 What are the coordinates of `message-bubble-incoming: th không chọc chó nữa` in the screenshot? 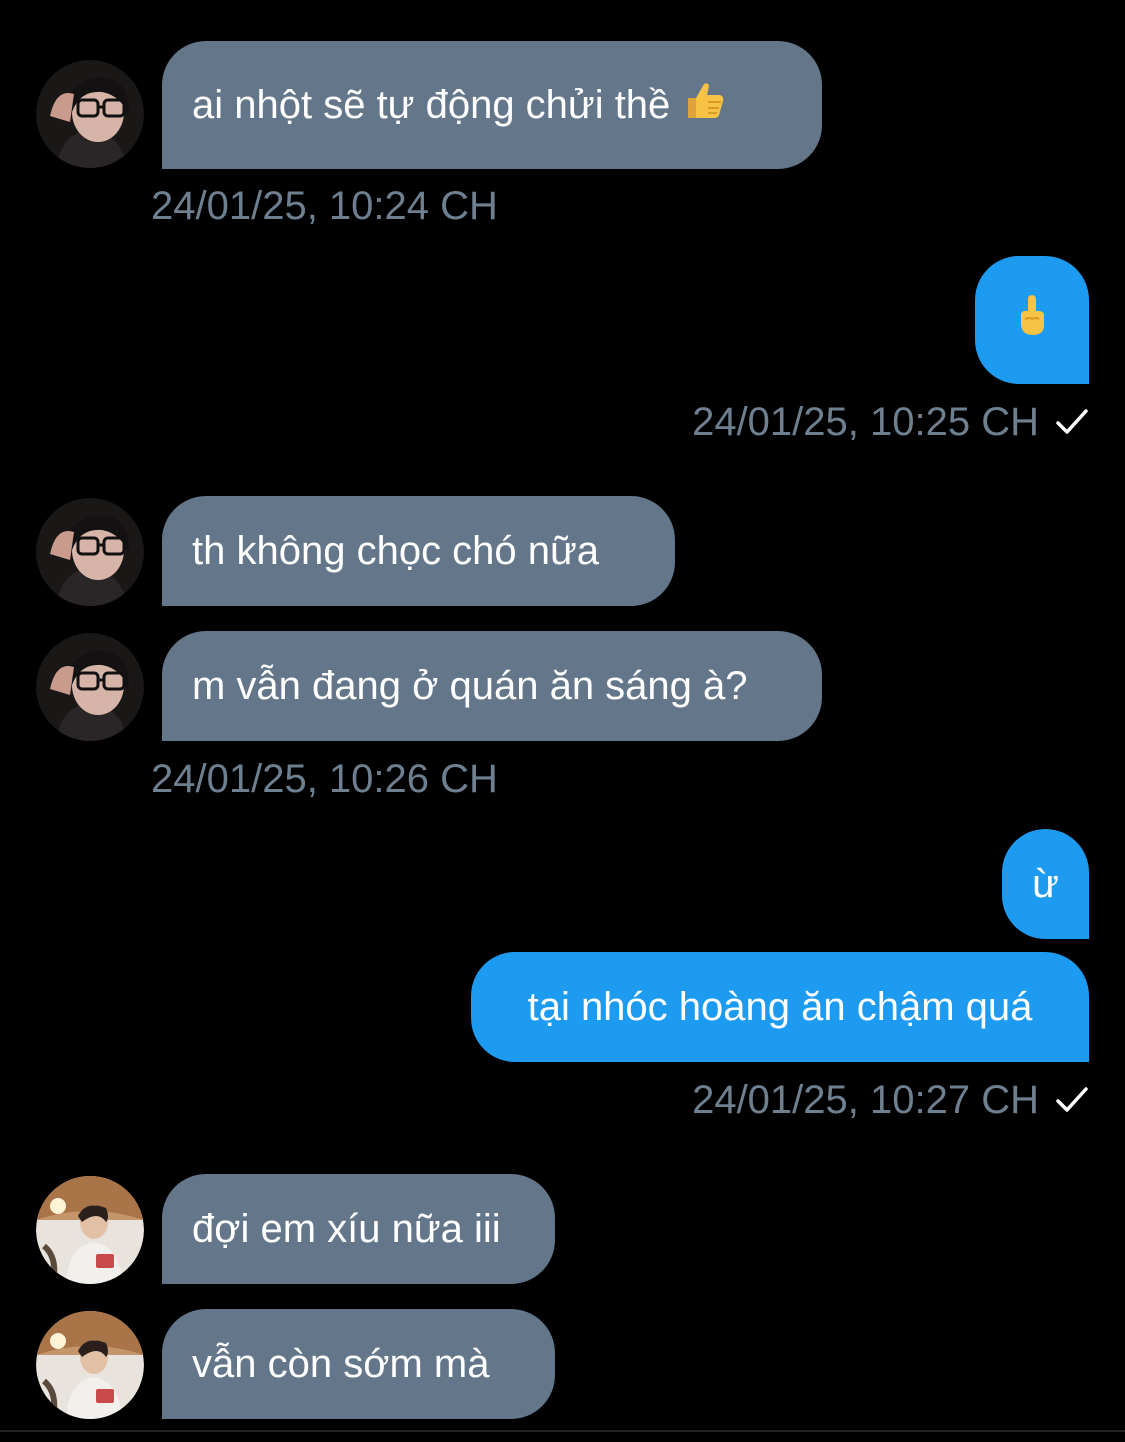 It's located at (418, 551).